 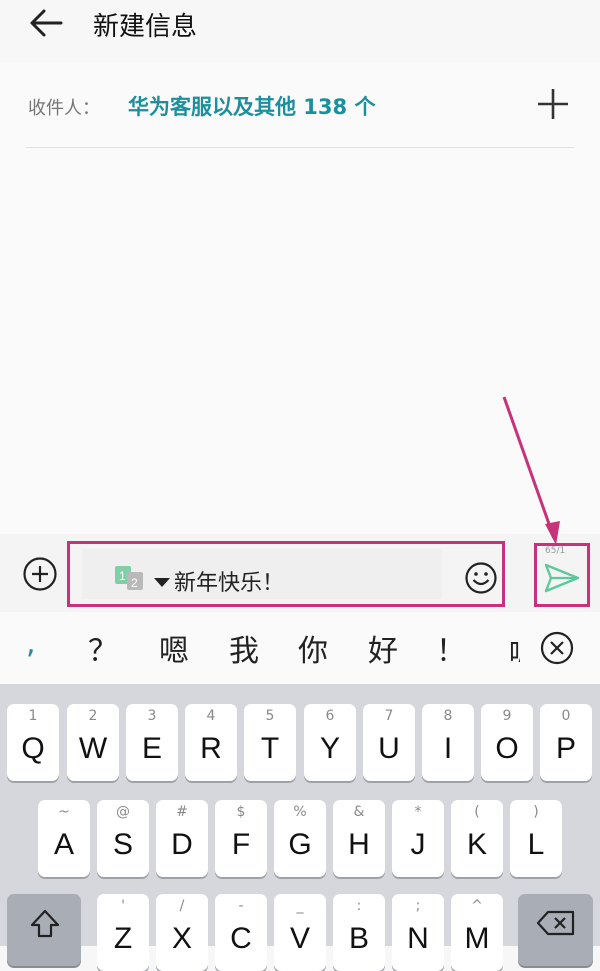 I want to click on key-hint: ), so click(x=536, y=812).